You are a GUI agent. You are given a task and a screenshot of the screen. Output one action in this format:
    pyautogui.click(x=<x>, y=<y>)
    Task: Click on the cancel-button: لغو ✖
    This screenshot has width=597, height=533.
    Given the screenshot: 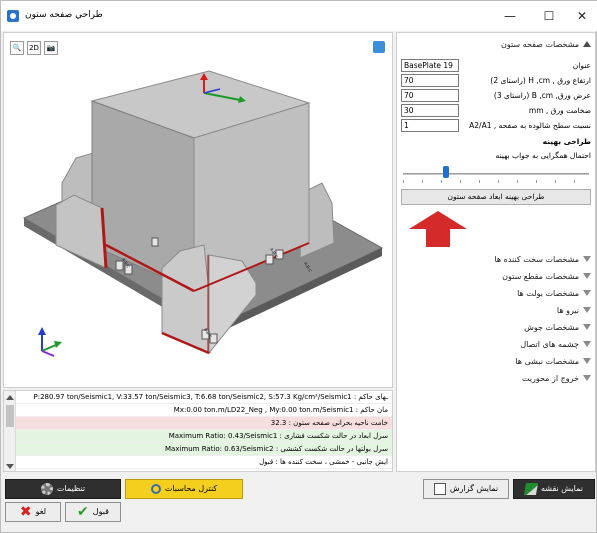 What is the action you would take?
    pyautogui.click(x=33, y=512)
    